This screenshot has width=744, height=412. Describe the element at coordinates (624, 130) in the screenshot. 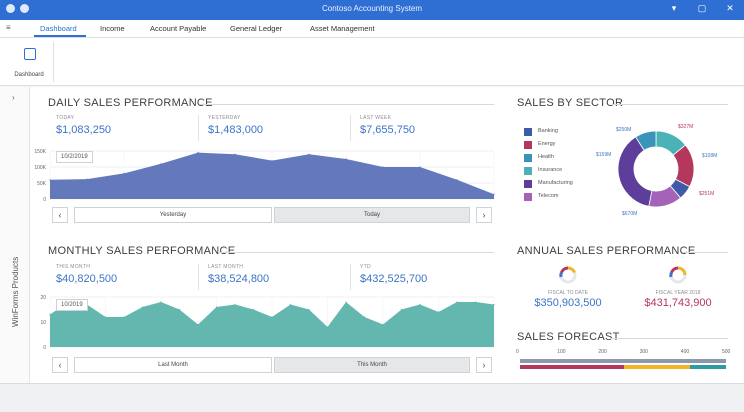

I see `donut-label: $250M` at that location.